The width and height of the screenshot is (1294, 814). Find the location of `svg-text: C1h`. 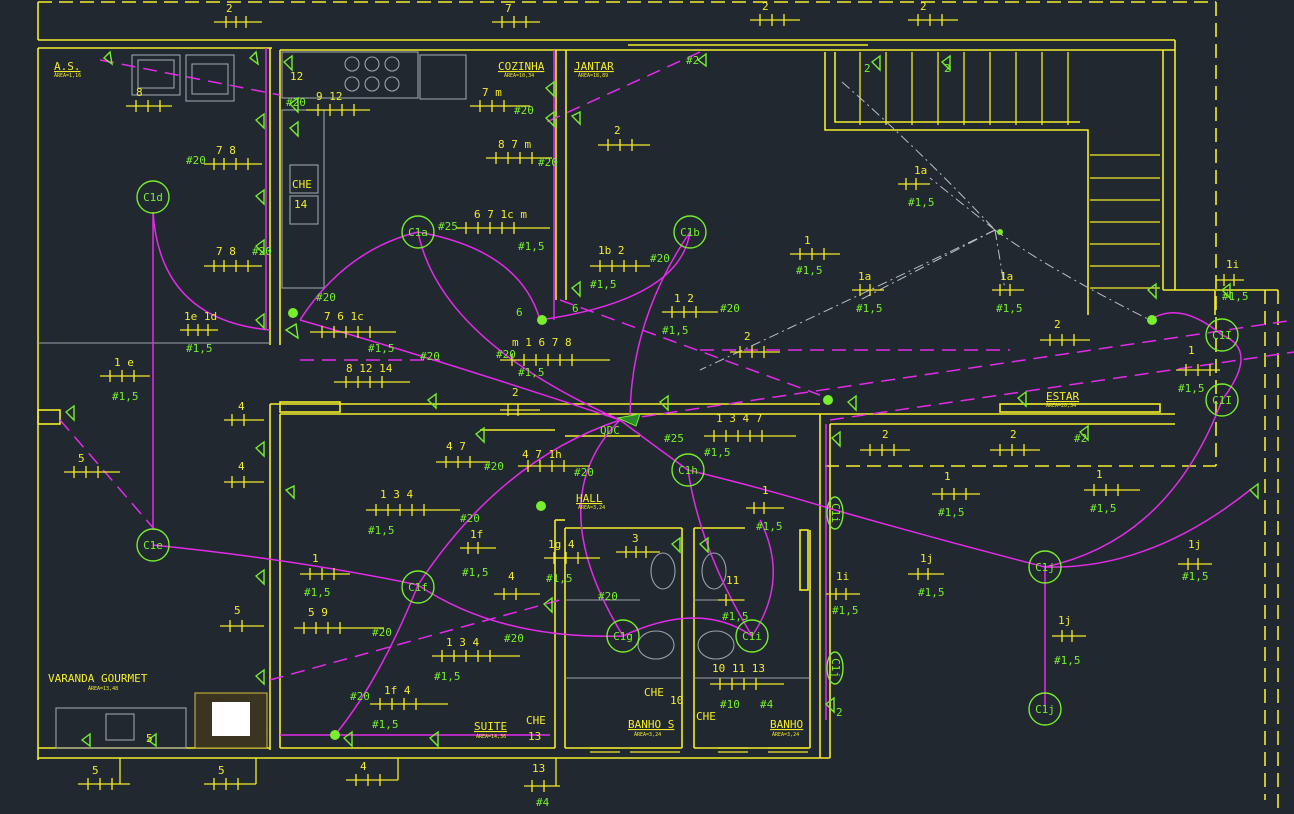

svg-text: C1h is located at coordinates (688, 470).